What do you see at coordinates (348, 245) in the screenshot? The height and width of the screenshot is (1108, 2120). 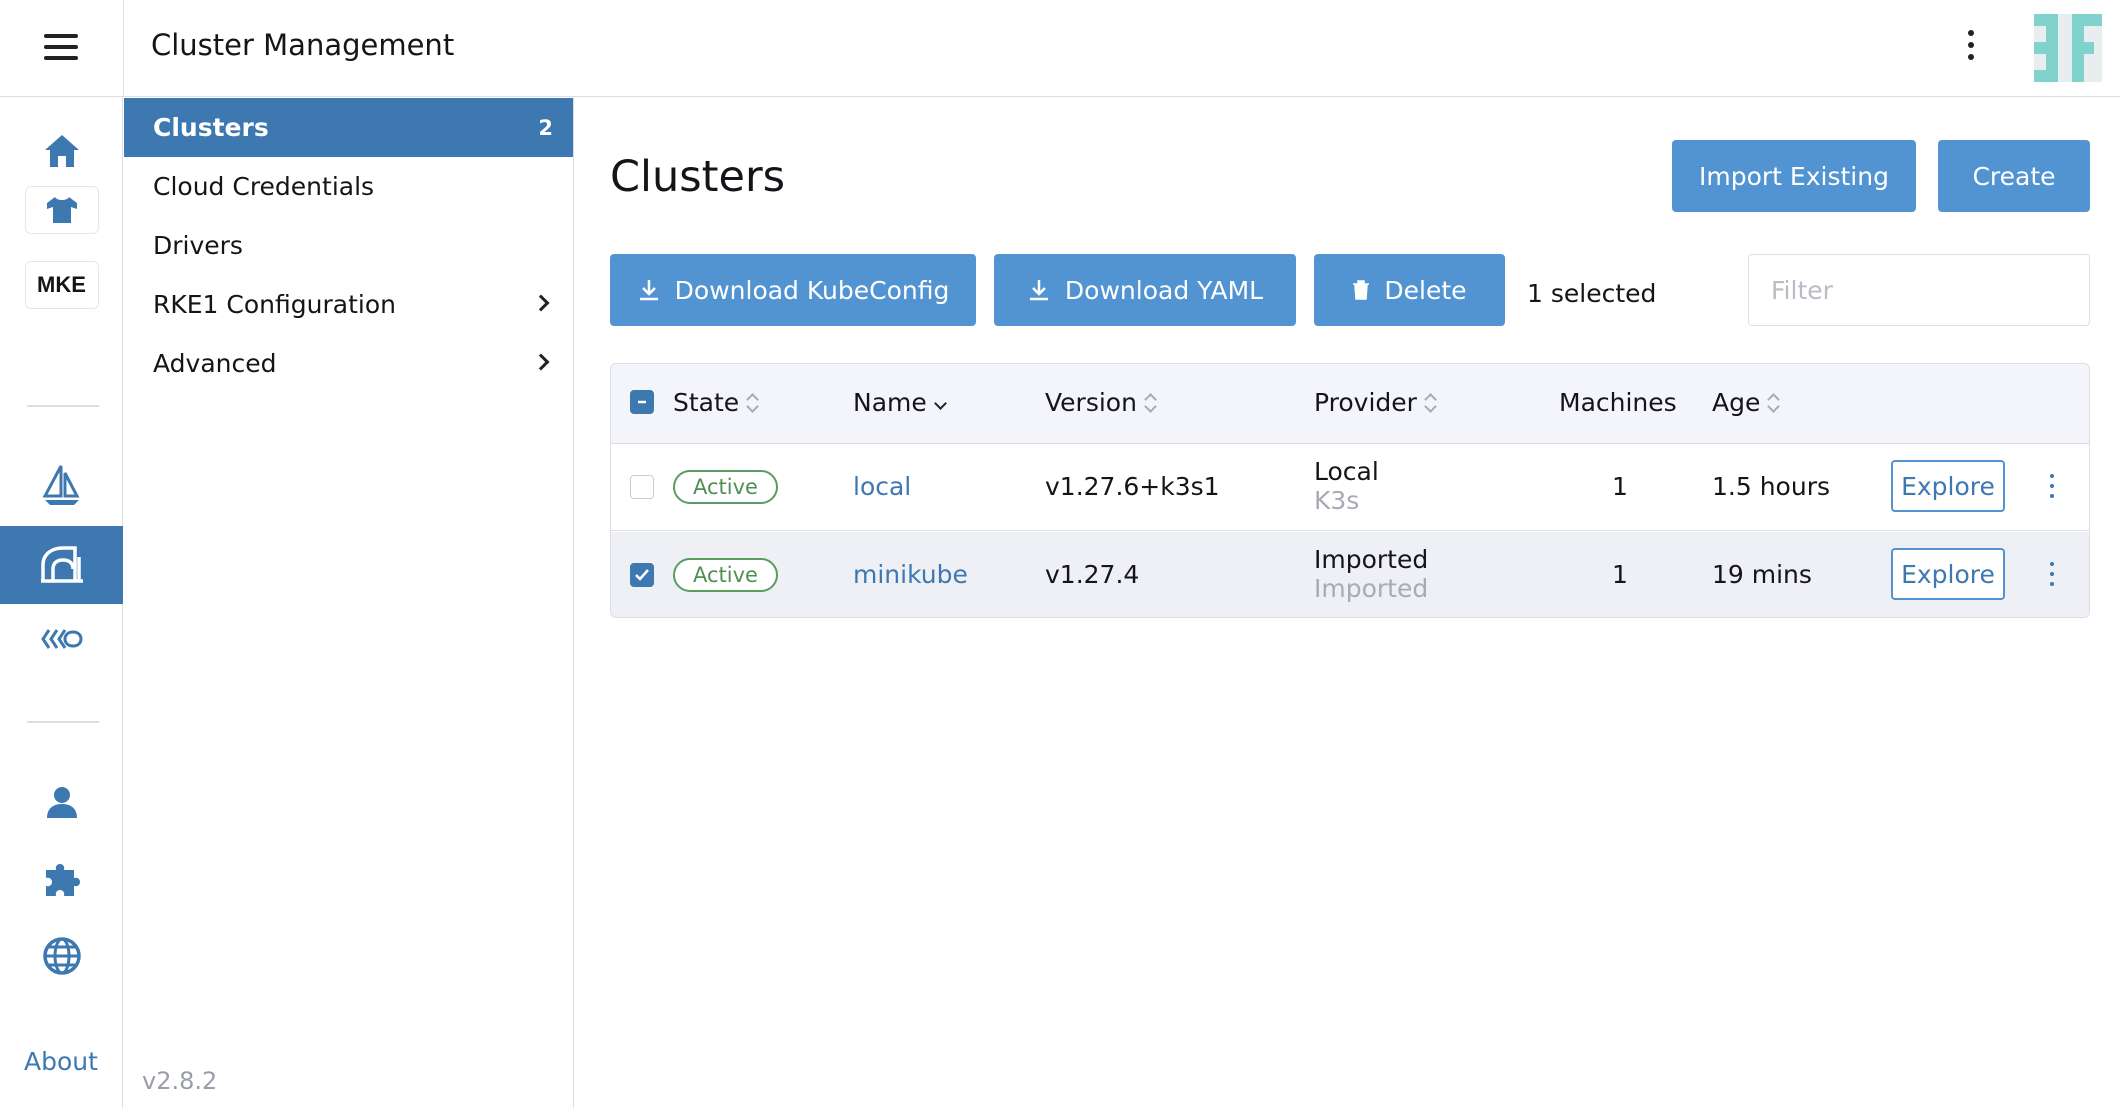 I see `sidebar-item-drivers: Drivers` at bounding box center [348, 245].